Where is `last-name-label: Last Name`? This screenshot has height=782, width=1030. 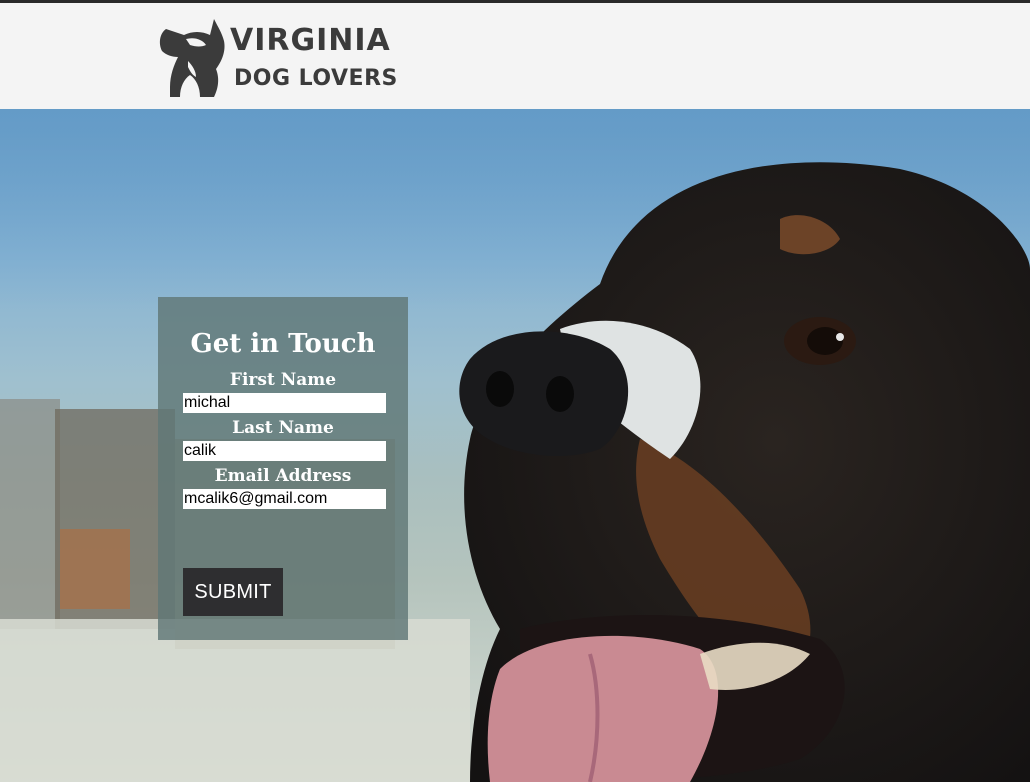 last-name-label: Last Name is located at coordinates (283, 428).